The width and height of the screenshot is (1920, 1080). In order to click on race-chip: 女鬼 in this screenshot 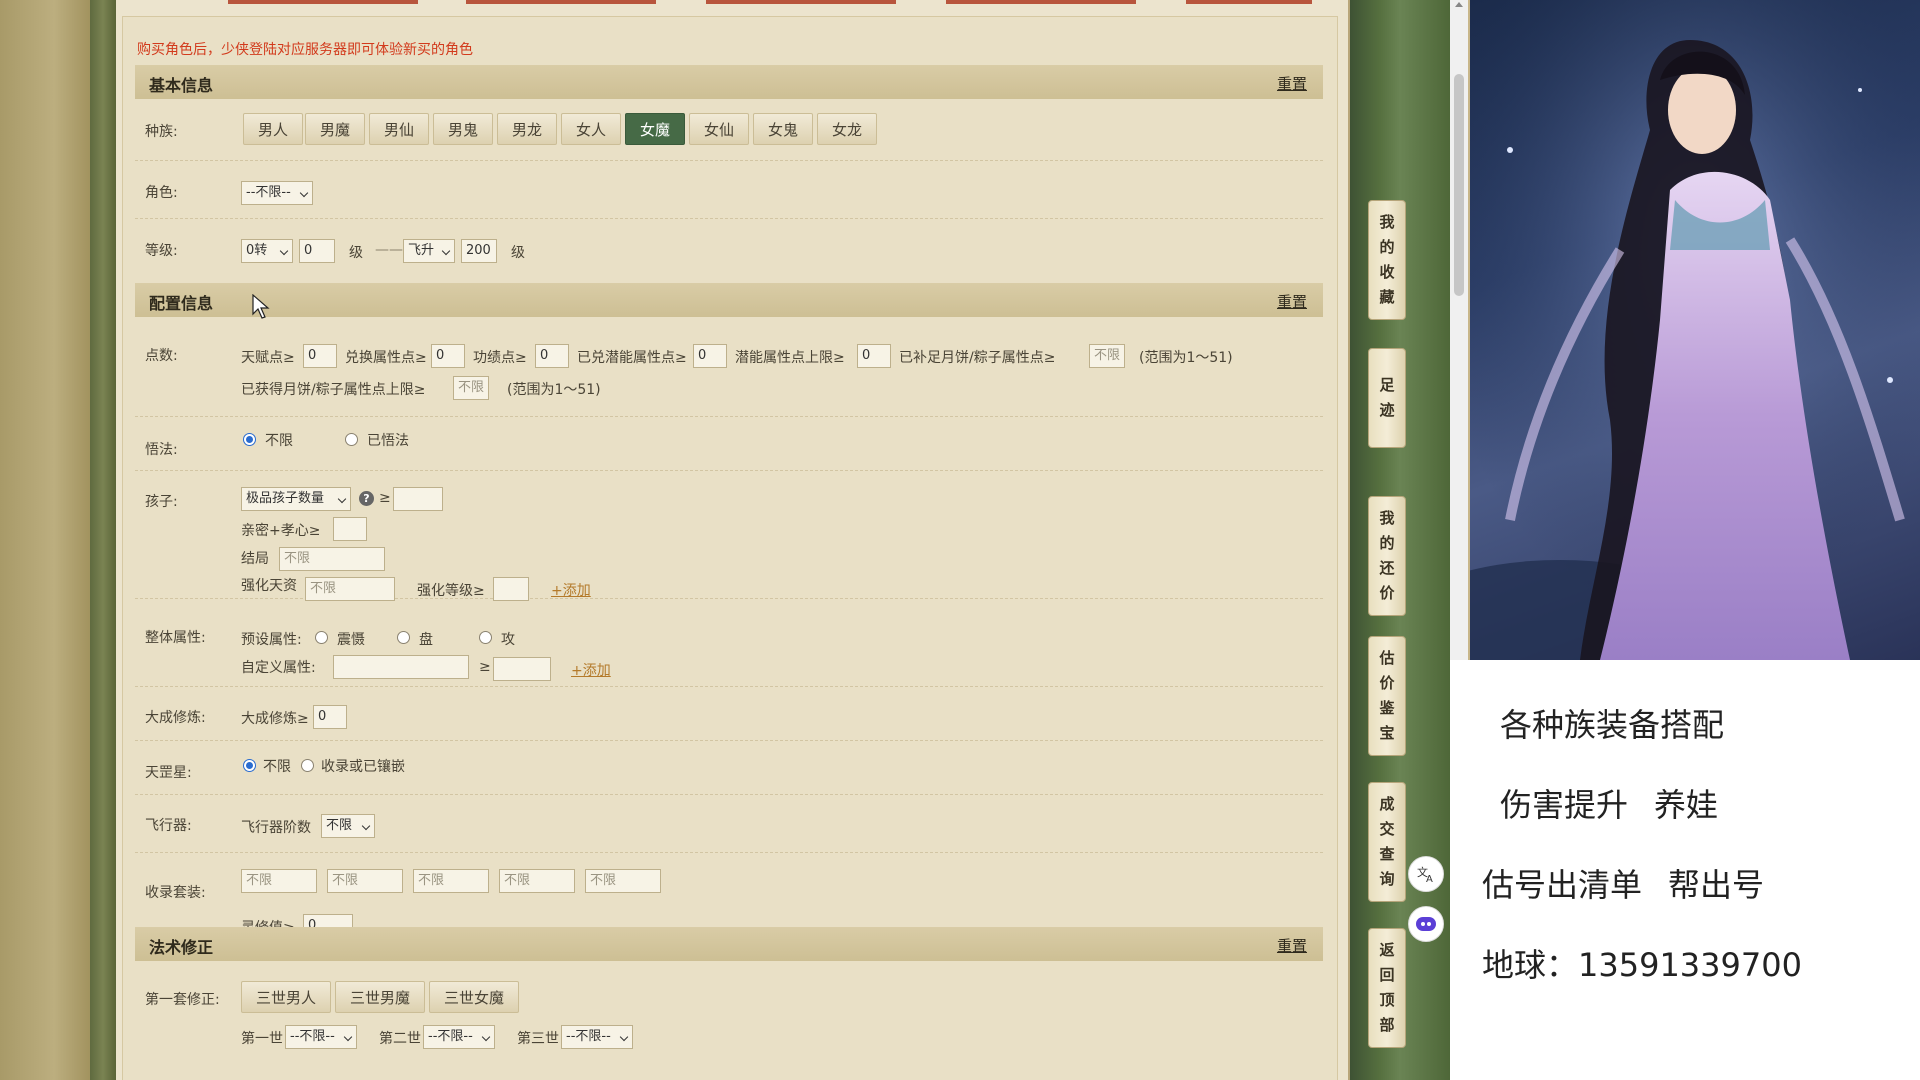, I will do `click(783, 129)`.